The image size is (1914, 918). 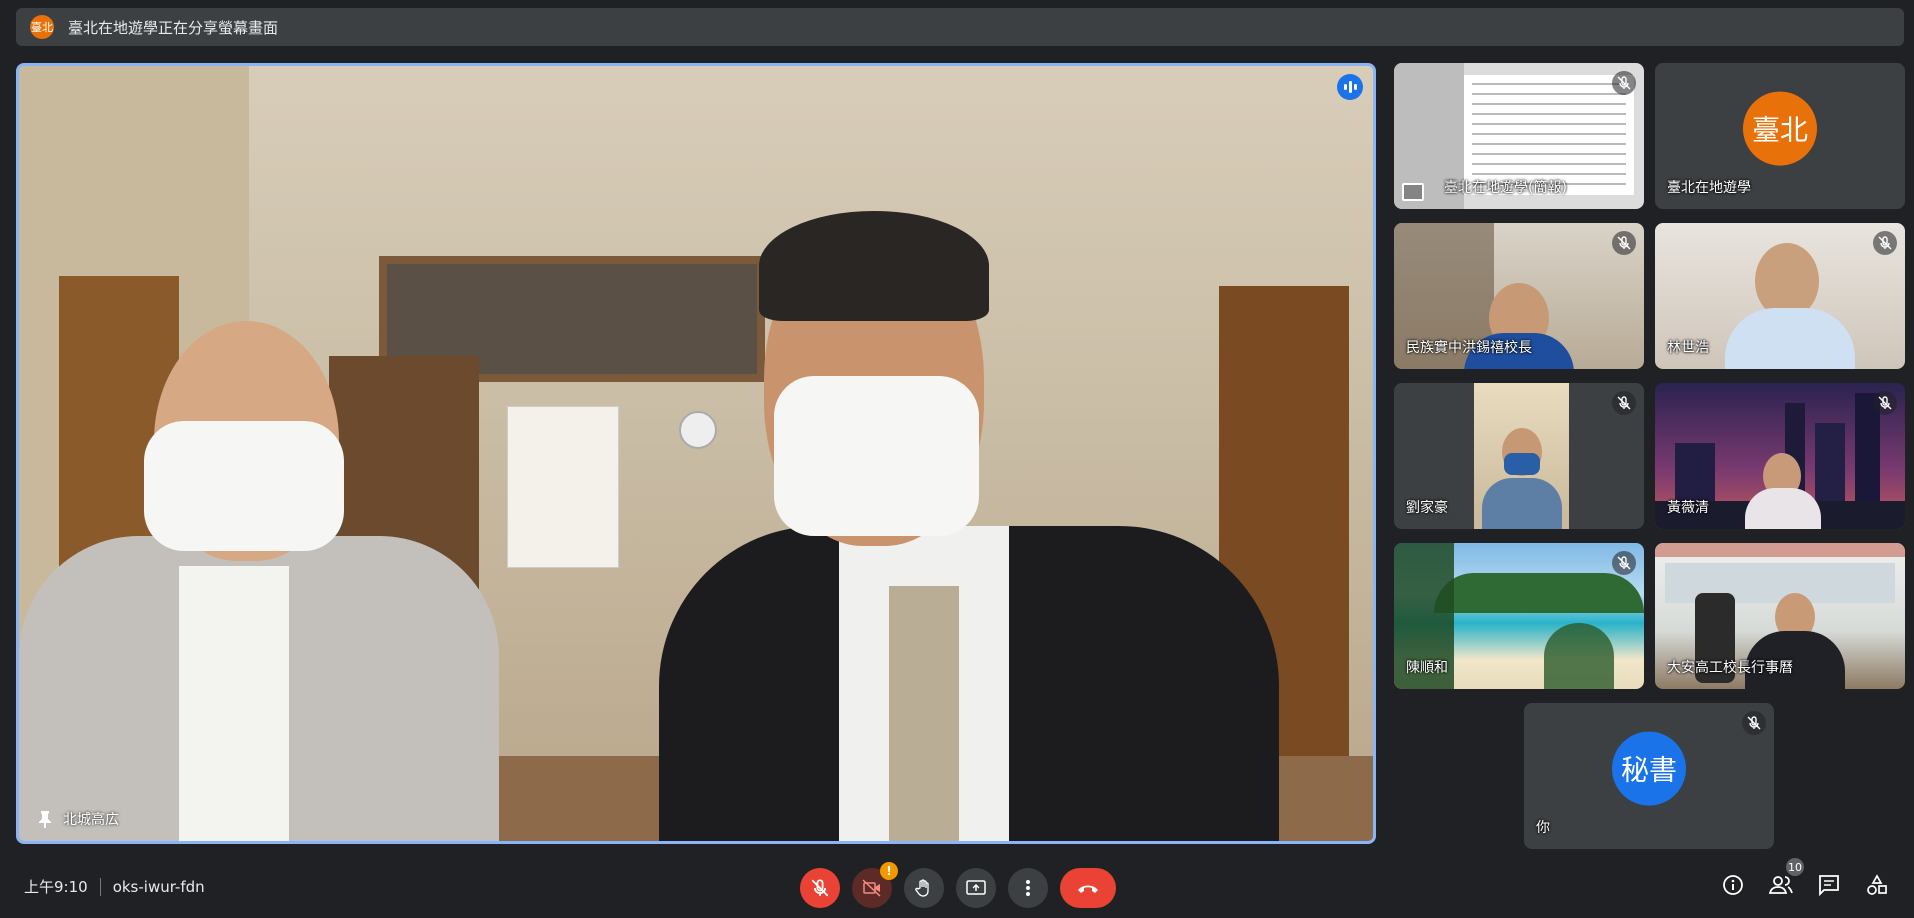 I want to click on participant-name: 劉家豪, so click(x=1427, y=508).